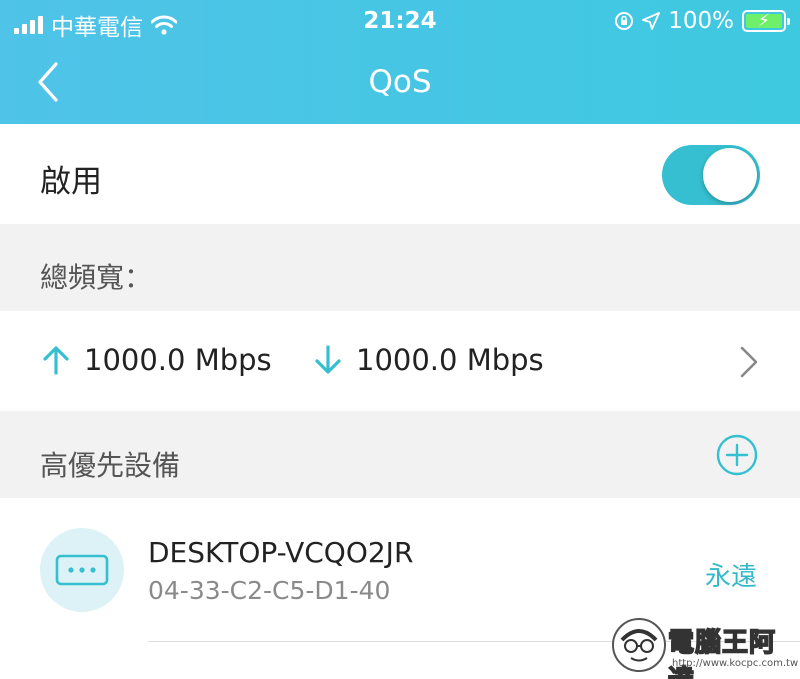 The height and width of the screenshot is (679, 800). I want to click on watermark-text: 電腦王阿達, so click(722, 653).